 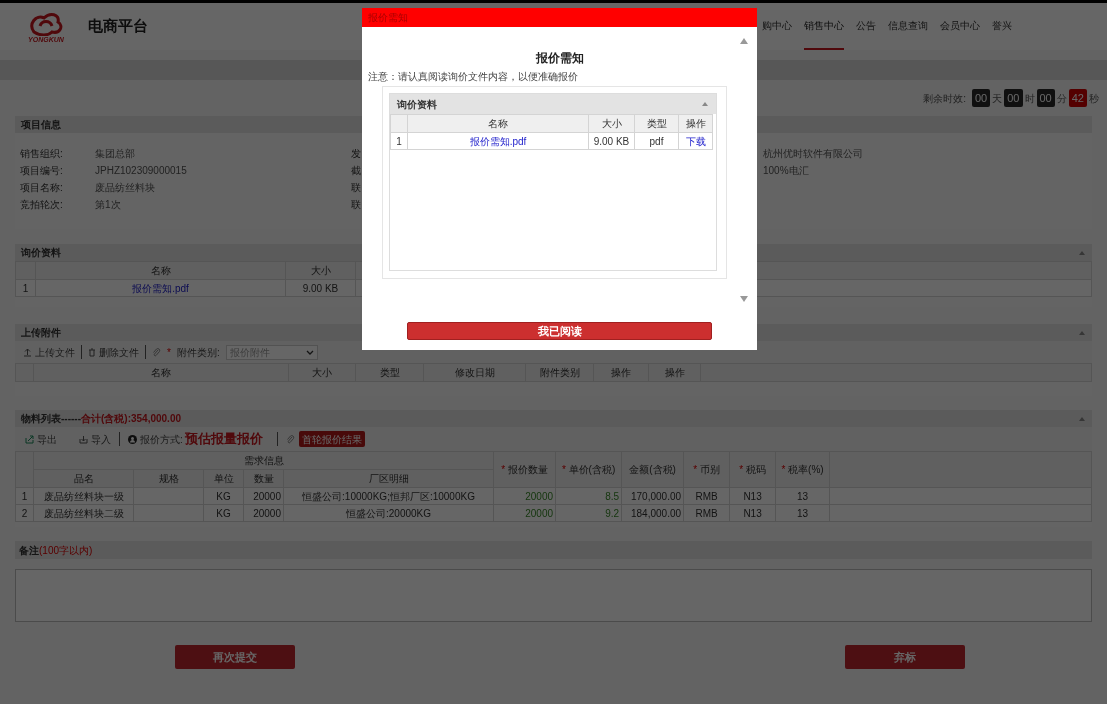 I want to click on field-label: 发, so click(x=356, y=154).